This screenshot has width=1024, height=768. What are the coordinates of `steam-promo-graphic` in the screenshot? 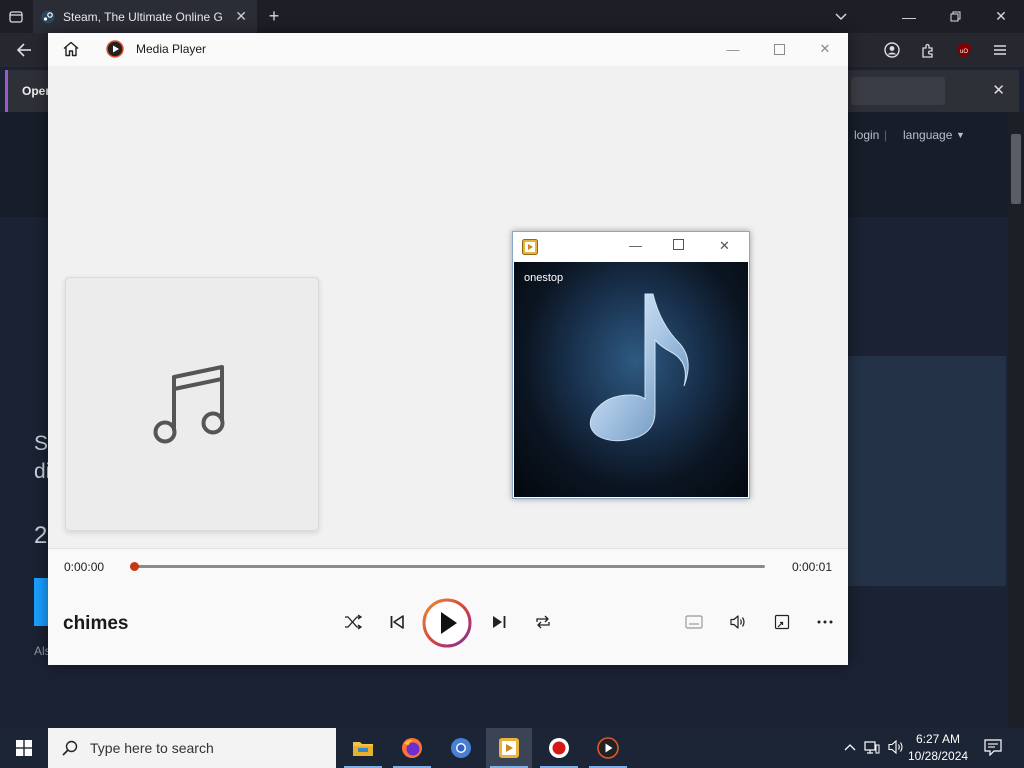 It's located at (927, 471).